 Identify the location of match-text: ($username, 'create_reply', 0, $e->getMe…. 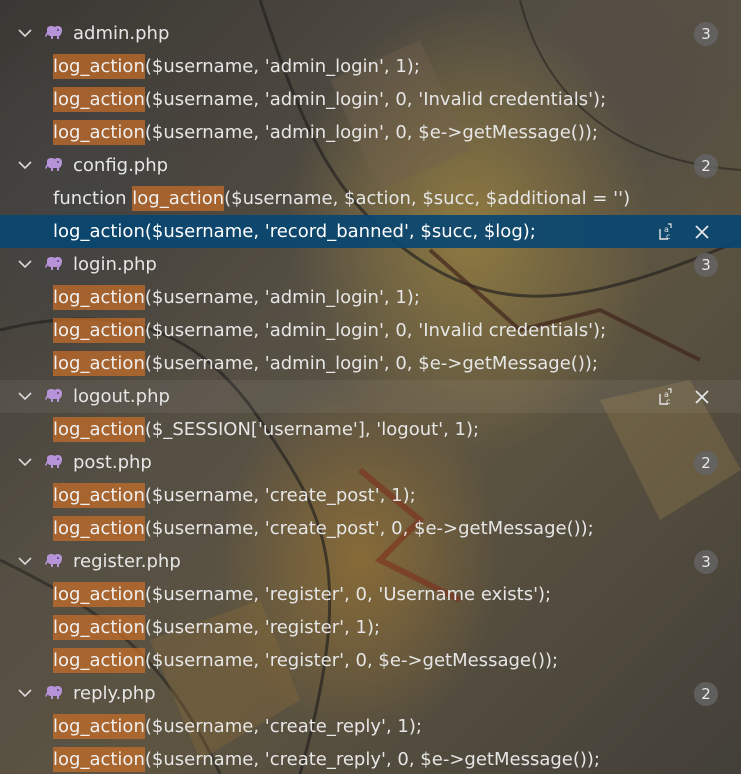
(372, 759).